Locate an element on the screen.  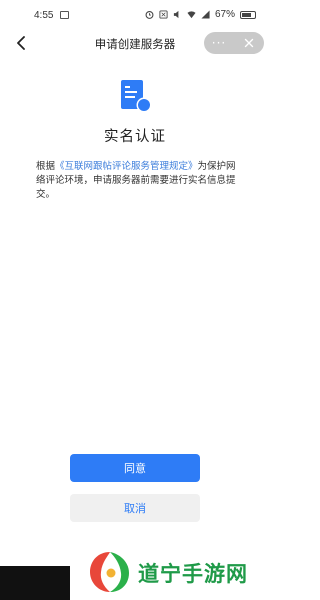
close-icon is located at coordinates (249, 43).